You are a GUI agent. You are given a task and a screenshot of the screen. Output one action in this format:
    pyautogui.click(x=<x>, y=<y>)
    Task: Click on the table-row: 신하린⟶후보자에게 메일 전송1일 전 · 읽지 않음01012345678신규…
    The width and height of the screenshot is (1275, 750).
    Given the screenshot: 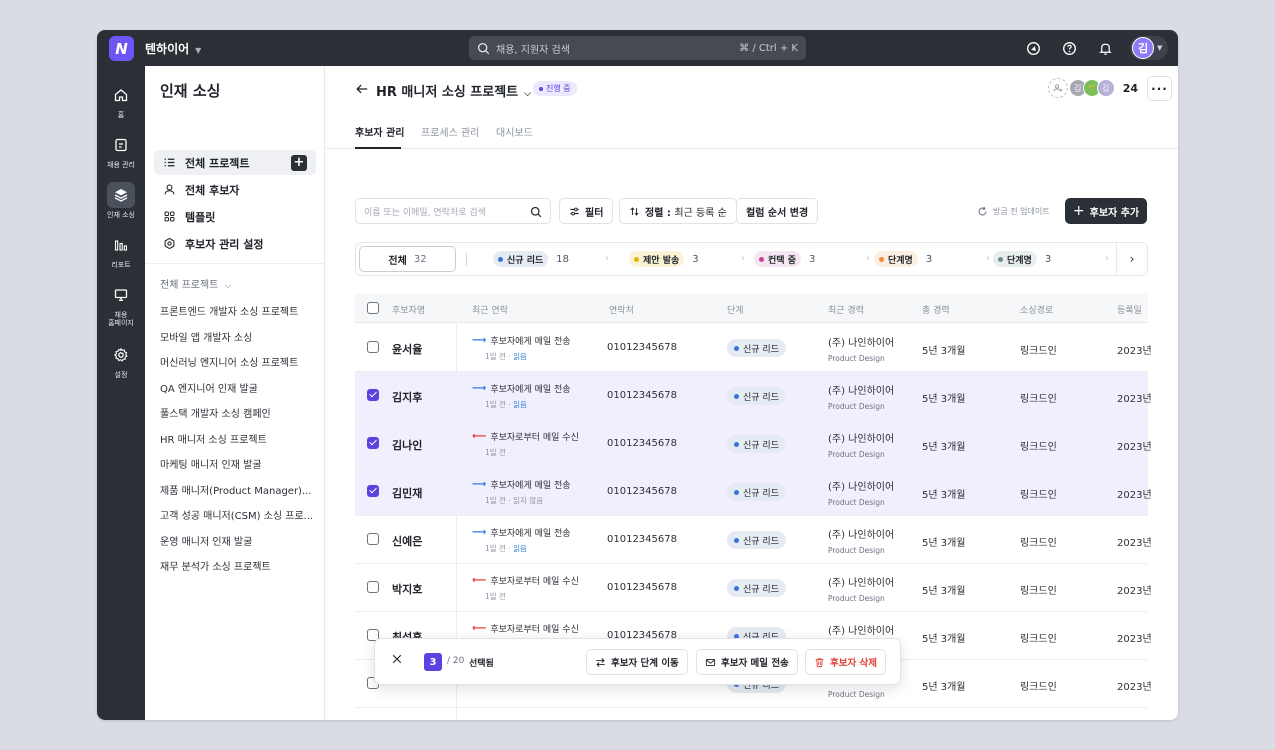 What is the action you would take?
    pyautogui.click(x=751, y=714)
    